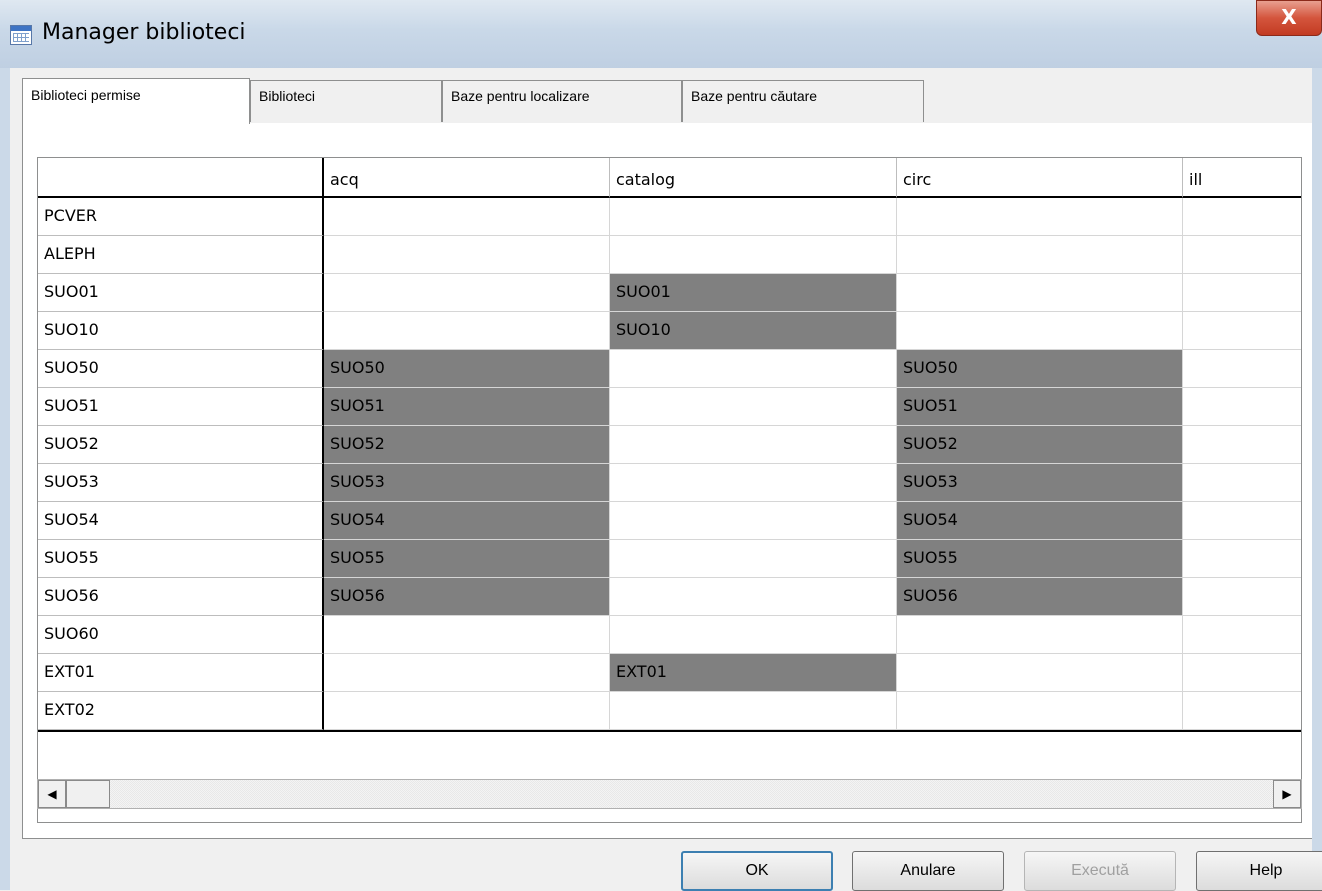  Describe the element at coordinates (669, 794) in the screenshot. I see `horizontal-scrollbar: ◀ ▶` at that location.